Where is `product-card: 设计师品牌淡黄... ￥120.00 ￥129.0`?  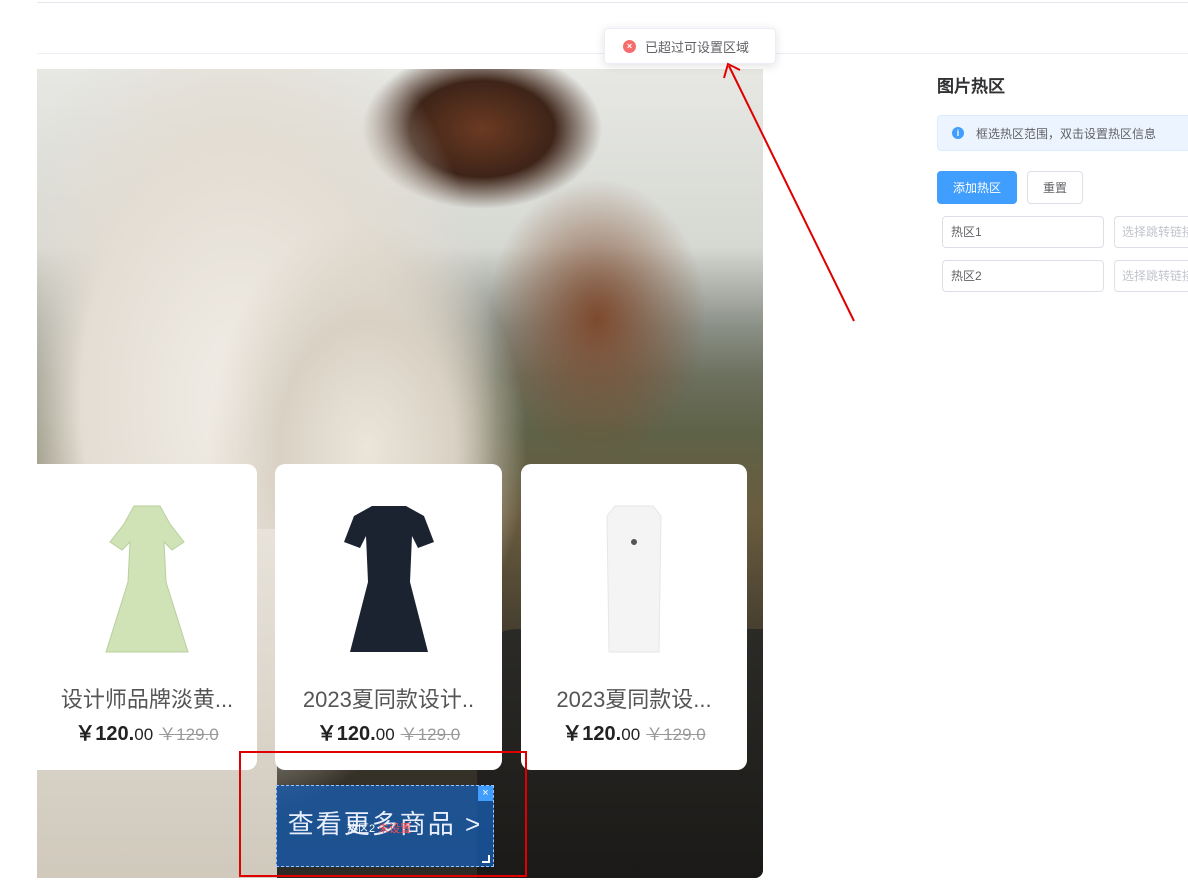 product-card: 设计师品牌淡黄... ￥120.00 ￥129.0 is located at coordinates (147, 617).